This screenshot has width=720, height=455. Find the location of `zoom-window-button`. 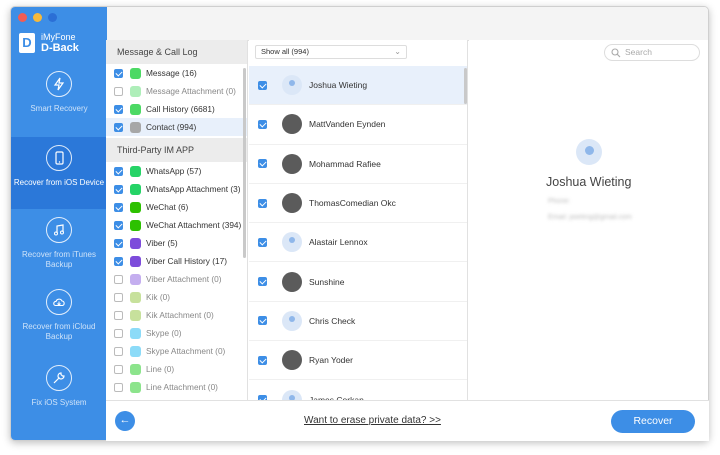

zoom-window-button is located at coordinates (52, 17).